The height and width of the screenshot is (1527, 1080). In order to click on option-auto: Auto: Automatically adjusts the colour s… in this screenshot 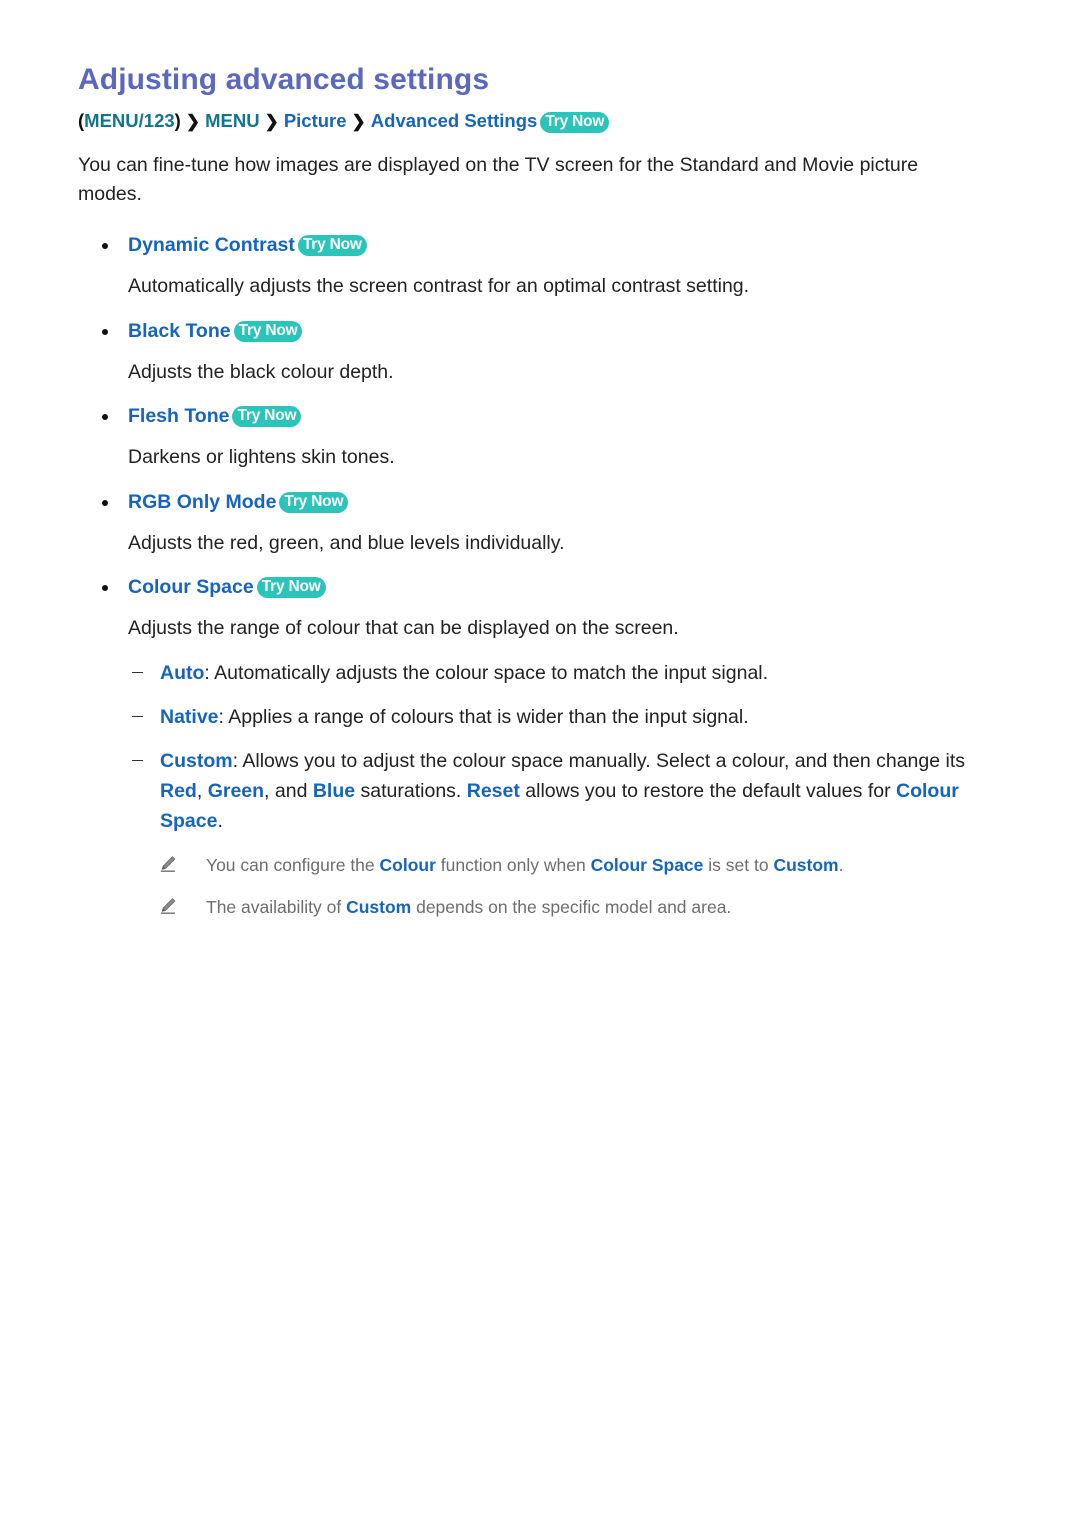, I will do `click(539, 673)`.